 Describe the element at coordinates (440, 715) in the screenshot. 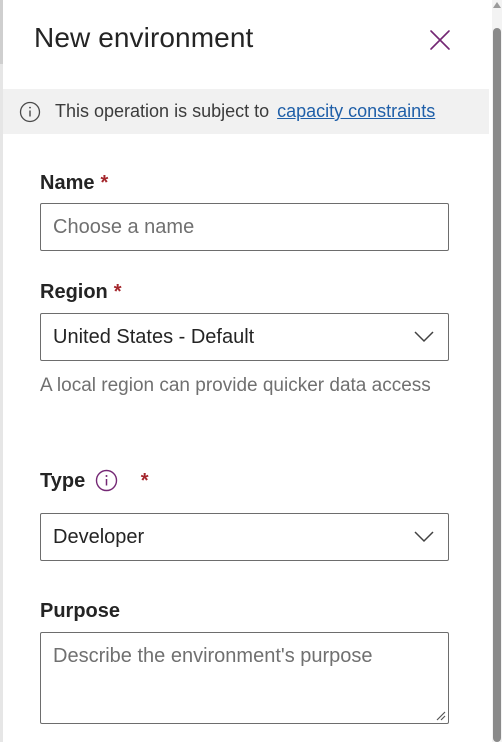

I see `resize-grip-icon` at that location.